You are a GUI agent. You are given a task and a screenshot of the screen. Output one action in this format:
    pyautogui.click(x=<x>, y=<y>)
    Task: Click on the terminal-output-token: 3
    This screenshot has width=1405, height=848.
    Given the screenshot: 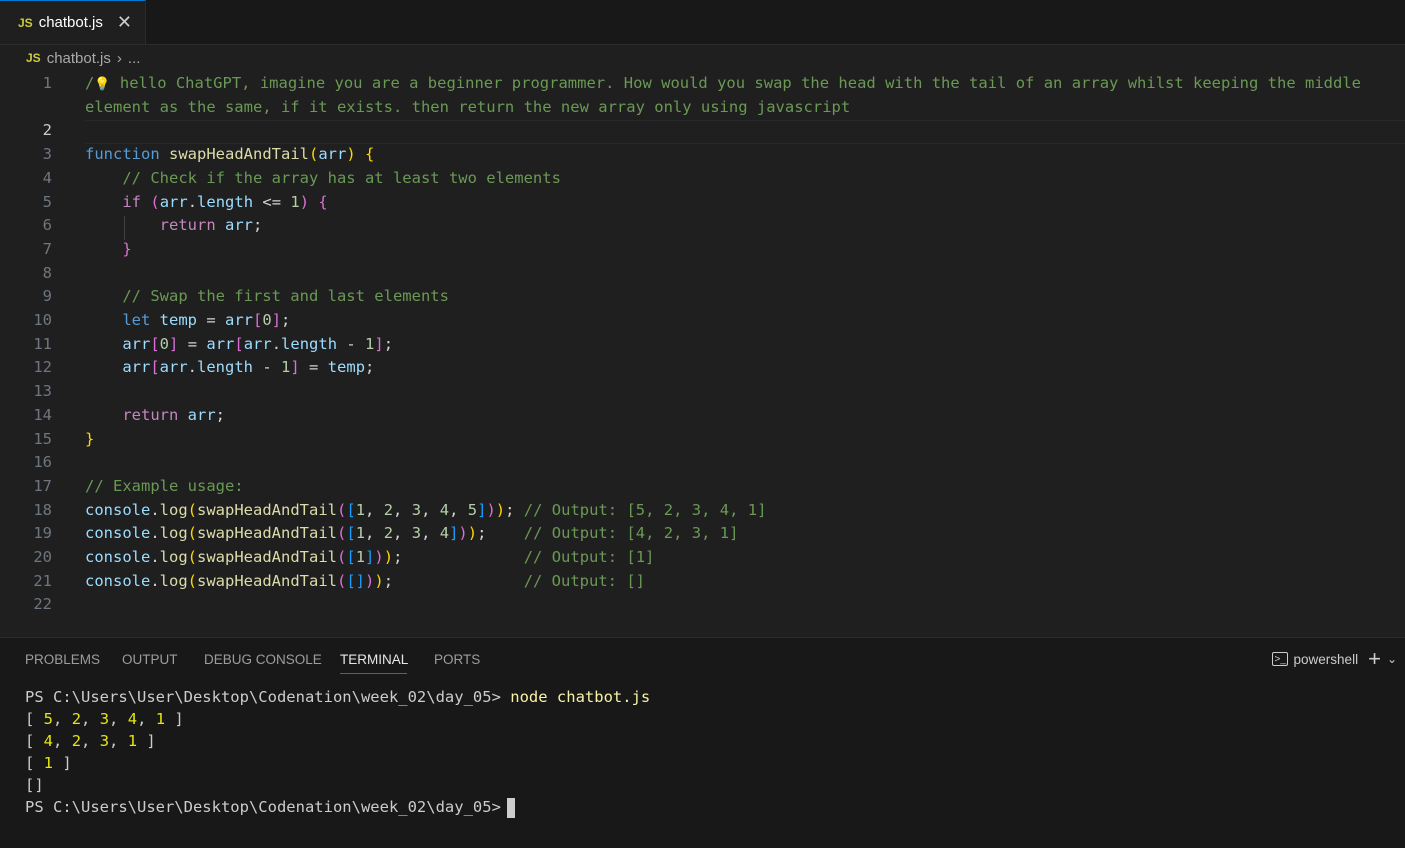 What is the action you would take?
    pyautogui.click(x=104, y=719)
    